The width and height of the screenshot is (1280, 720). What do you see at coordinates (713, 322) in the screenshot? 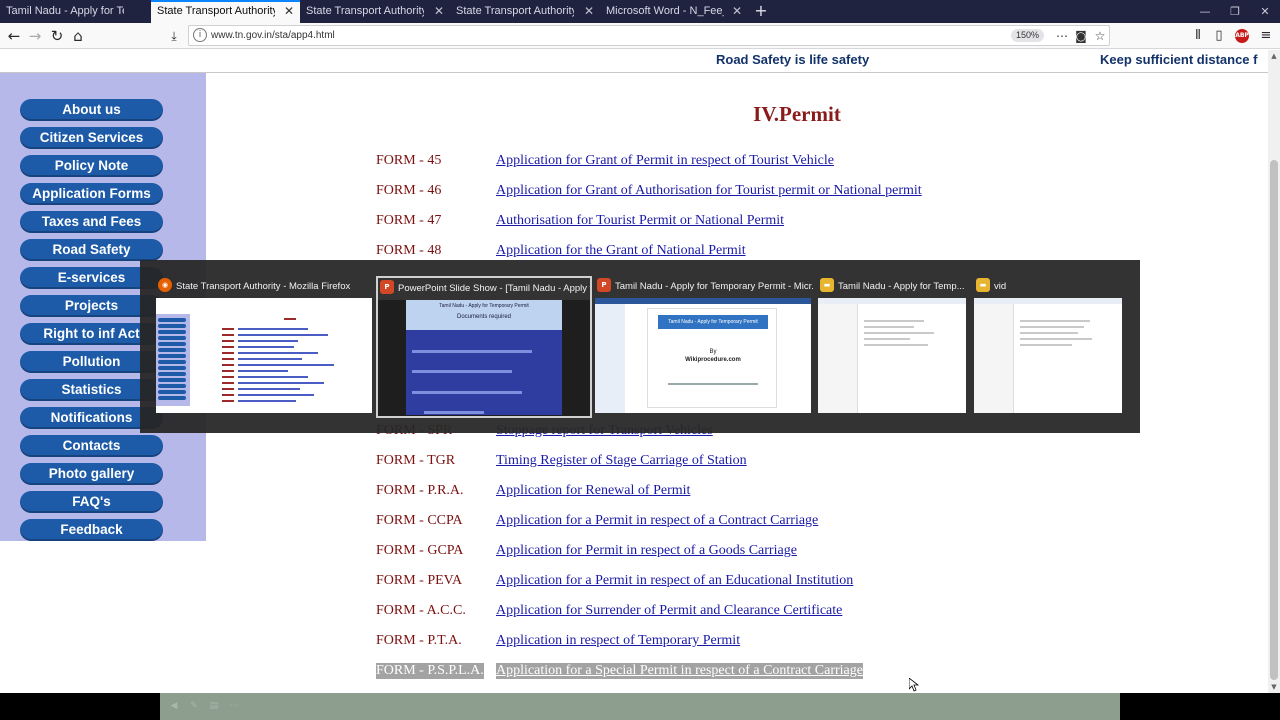
I see `slide-banner: Tamil Nadu - Apply for Temporary Permit` at bounding box center [713, 322].